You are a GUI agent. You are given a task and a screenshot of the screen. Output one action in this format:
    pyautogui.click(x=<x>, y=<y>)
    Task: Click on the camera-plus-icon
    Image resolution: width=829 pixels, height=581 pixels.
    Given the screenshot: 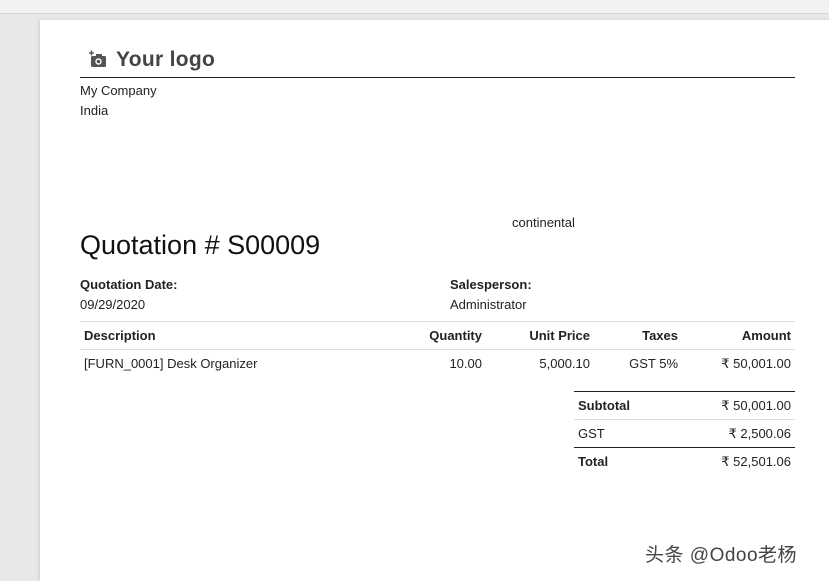 What is the action you would take?
    pyautogui.click(x=97, y=58)
    